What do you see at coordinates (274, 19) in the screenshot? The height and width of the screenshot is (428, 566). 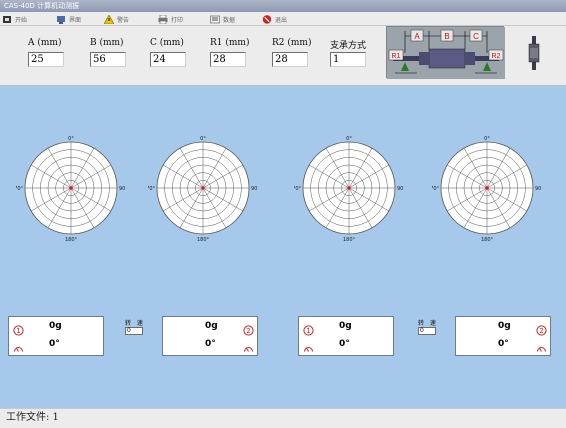 I see `exit-button: 退出` at bounding box center [274, 19].